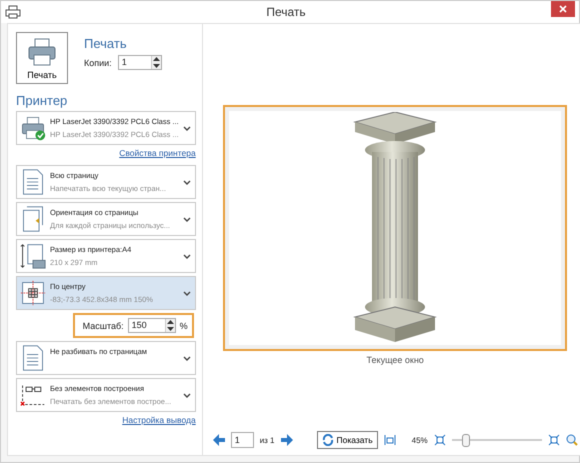 This screenshot has height=463, width=580. I want to click on scale-label: Масштаб:, so click(103, 325).